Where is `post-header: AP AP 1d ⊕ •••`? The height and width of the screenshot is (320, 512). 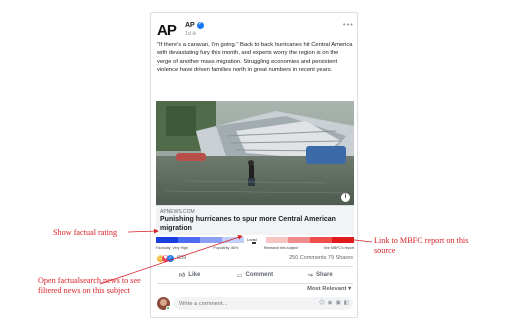
post-header: AP AP 1d ⊕ ••• is located at coordinates (255, 31).